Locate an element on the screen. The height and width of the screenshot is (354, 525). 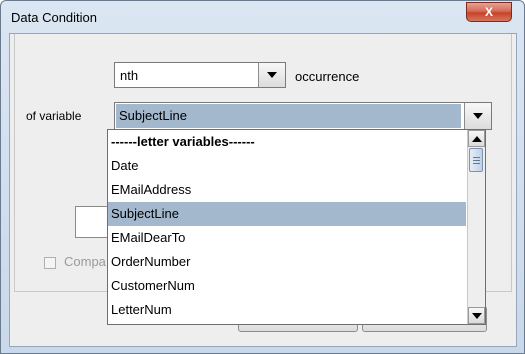
occurrence-label: occurrence is located at coordinates (327, 76).